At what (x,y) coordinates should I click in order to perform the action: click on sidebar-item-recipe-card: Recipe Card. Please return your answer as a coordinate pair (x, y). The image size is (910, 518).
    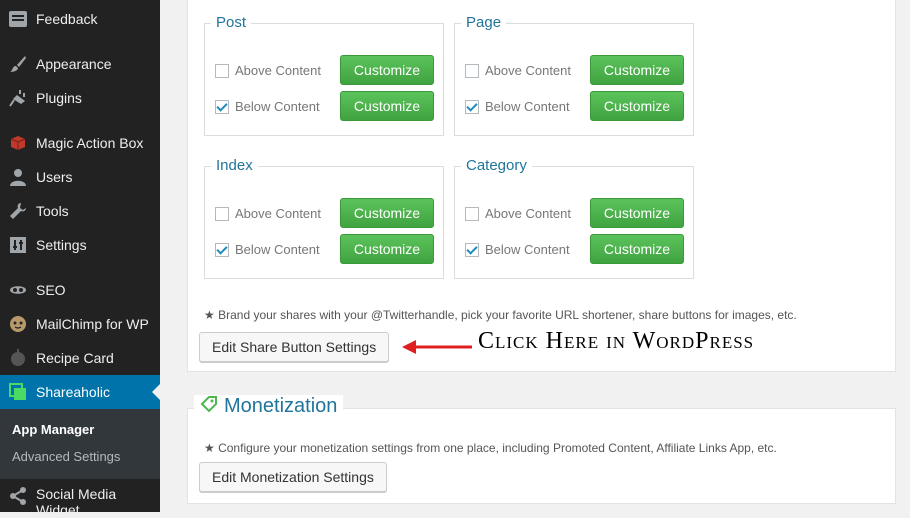
    Looking at the image, I should click on (80, 358).